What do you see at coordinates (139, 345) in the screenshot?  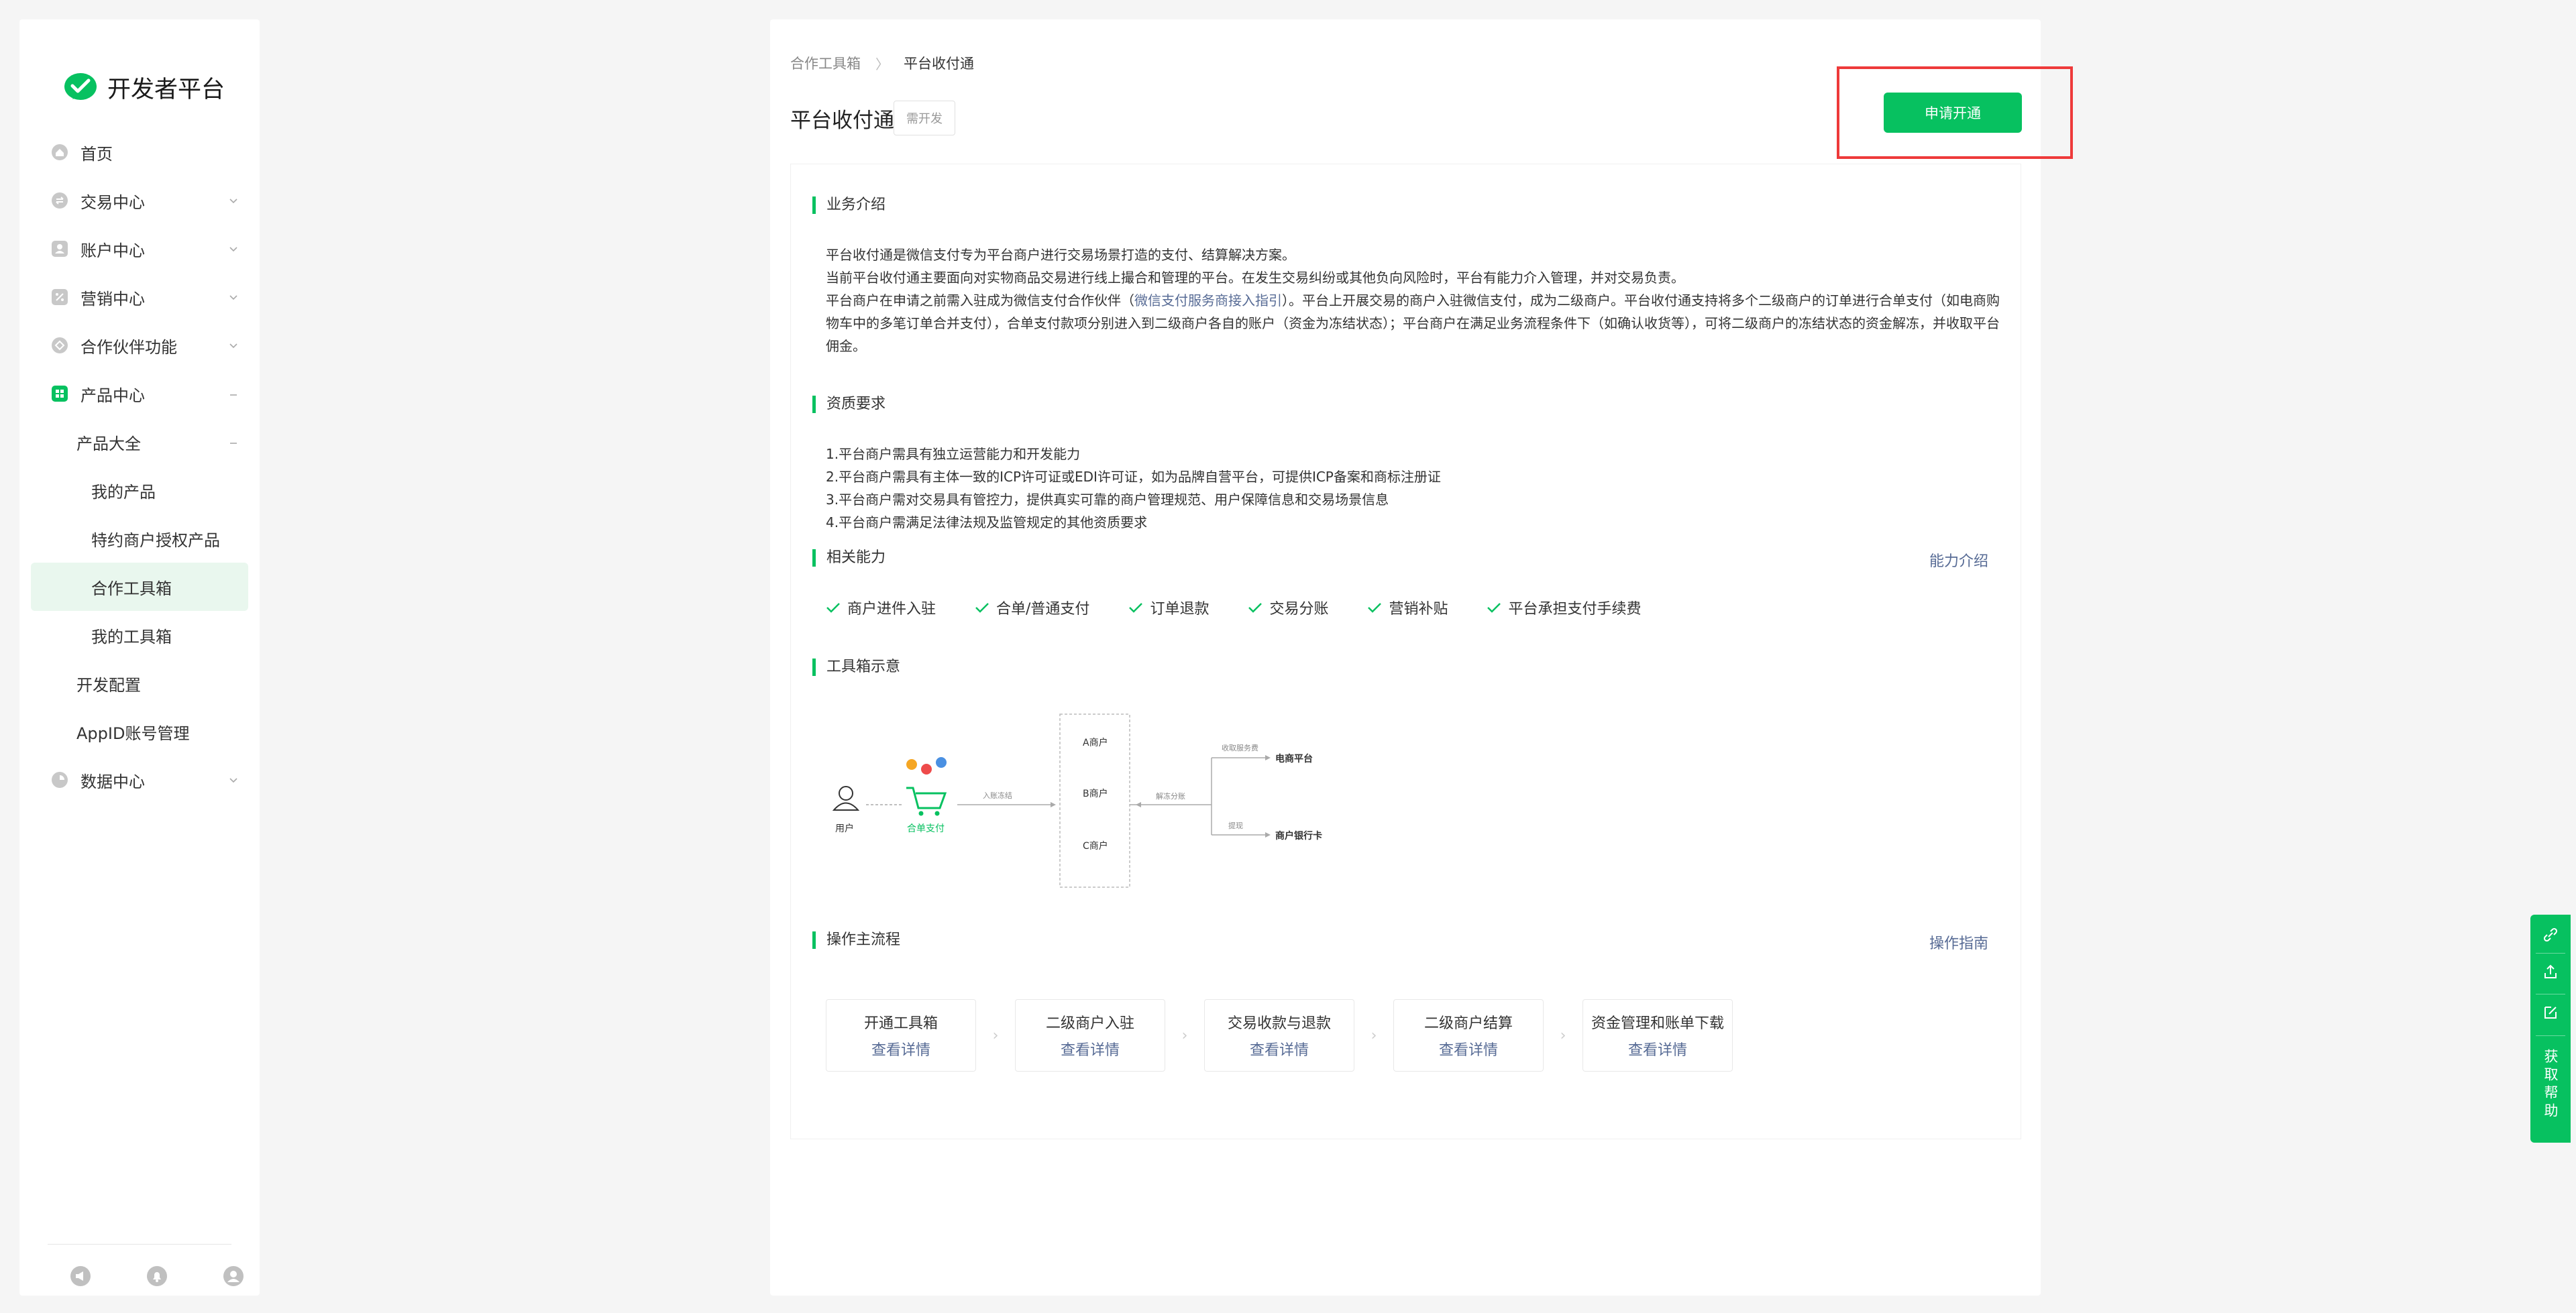 I see `sidebar-item-partner: 合作伙伴功能` at bounding box center [139, 345].